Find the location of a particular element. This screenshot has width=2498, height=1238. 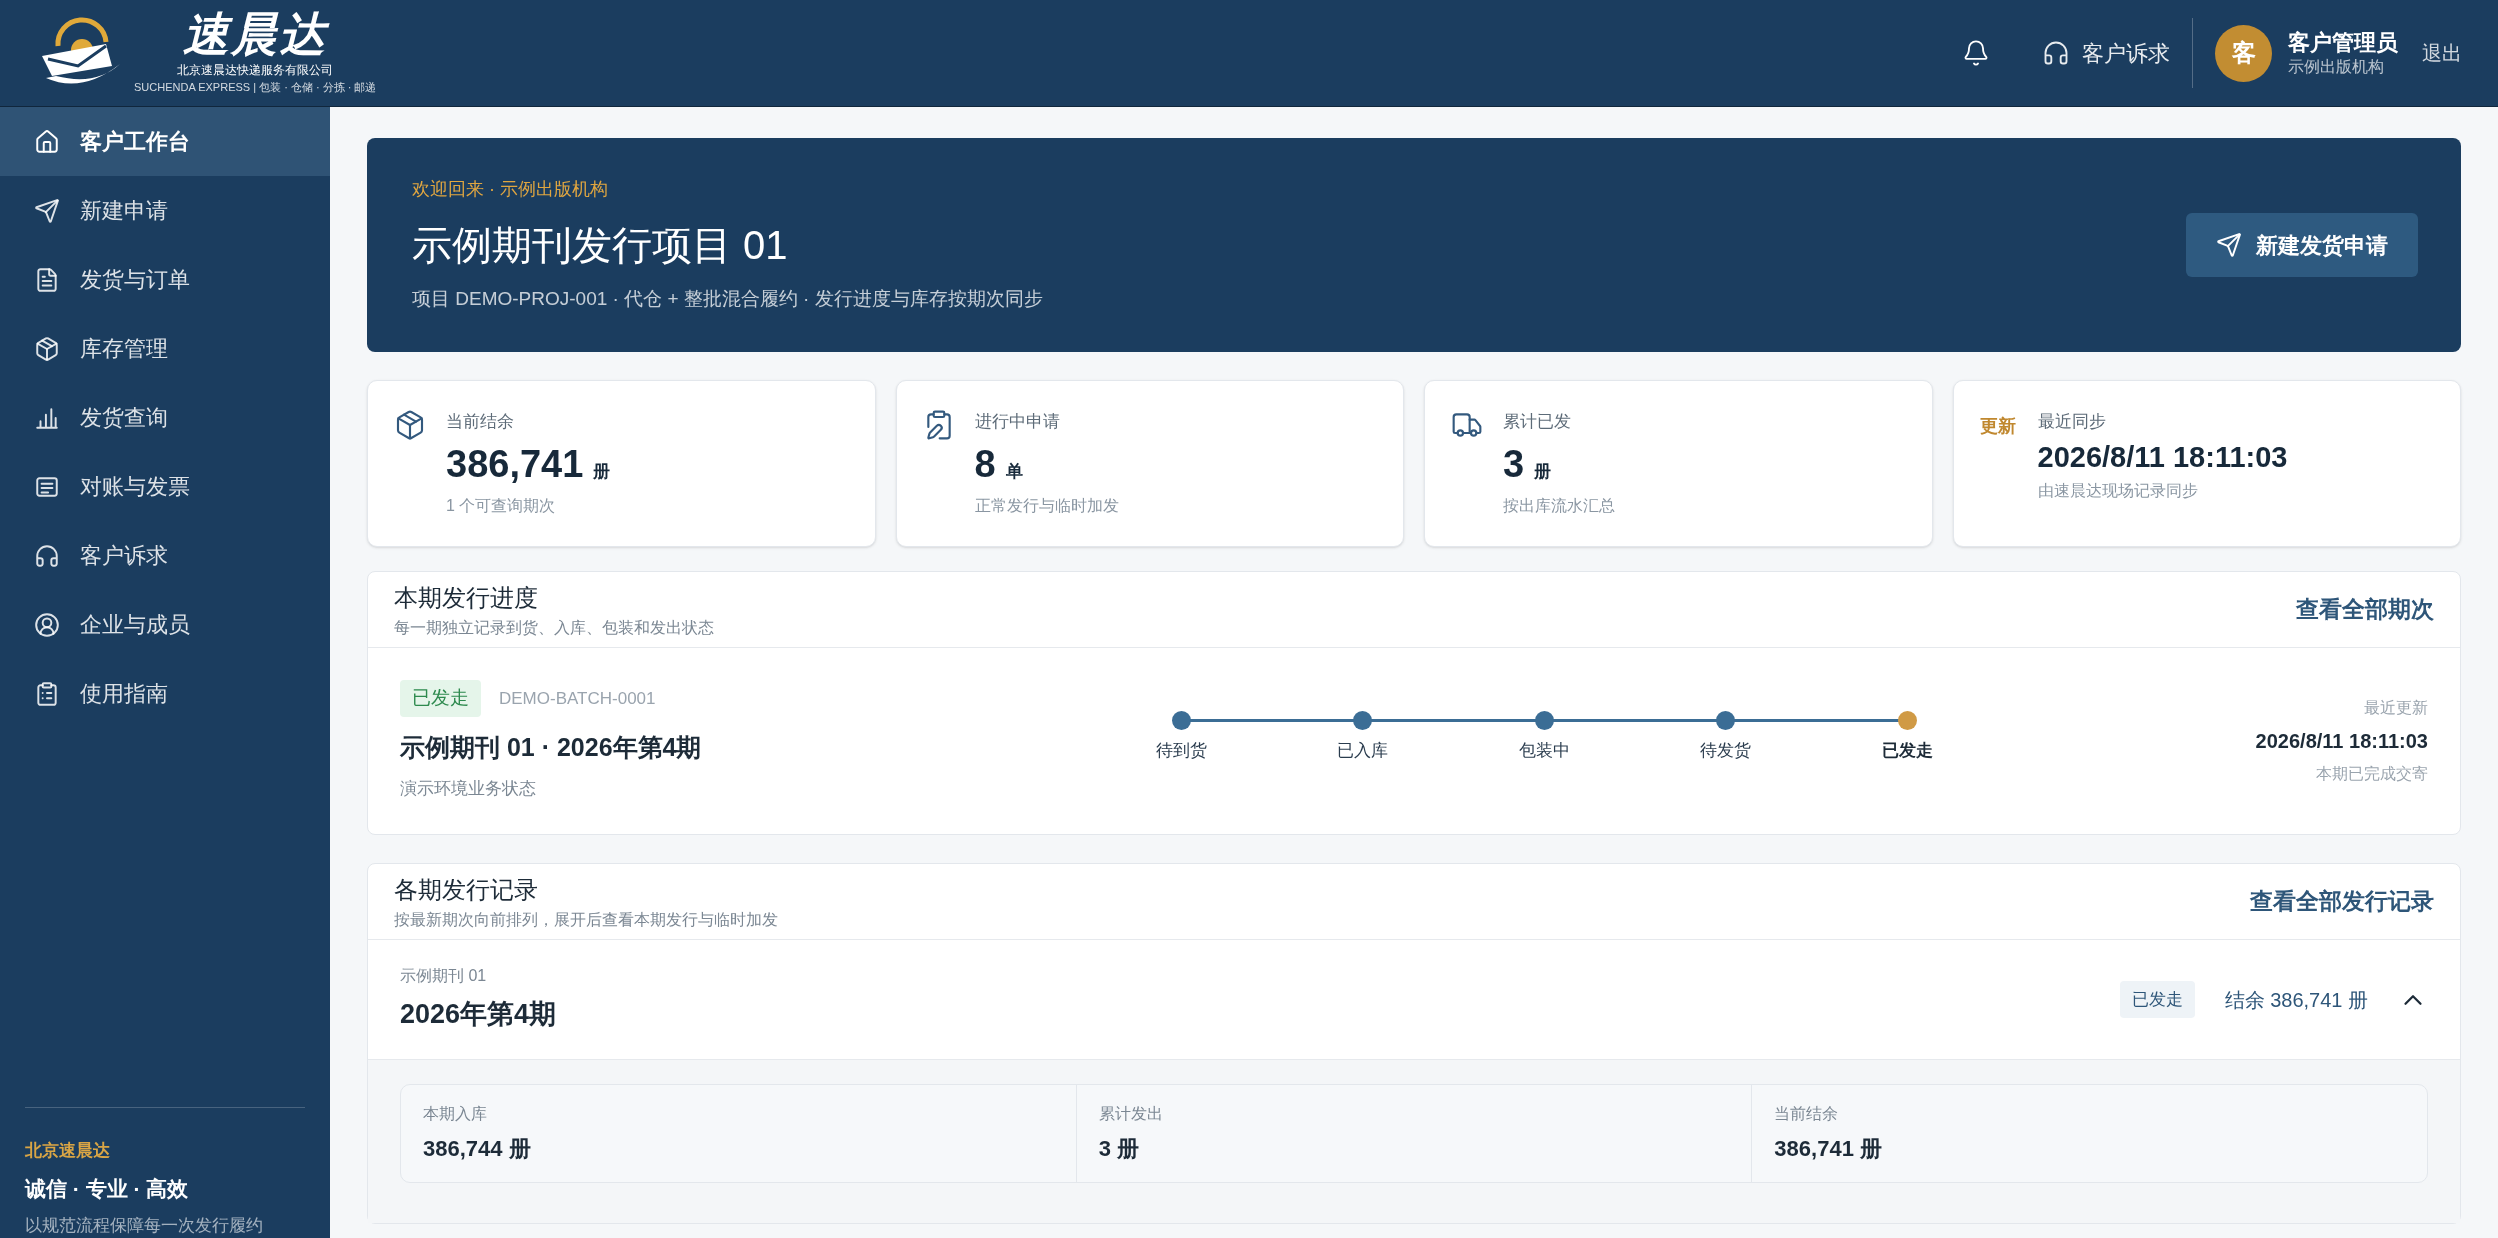

stat-value: 2026/8/11 18:11:03 is located at coordinates (2162, 457).